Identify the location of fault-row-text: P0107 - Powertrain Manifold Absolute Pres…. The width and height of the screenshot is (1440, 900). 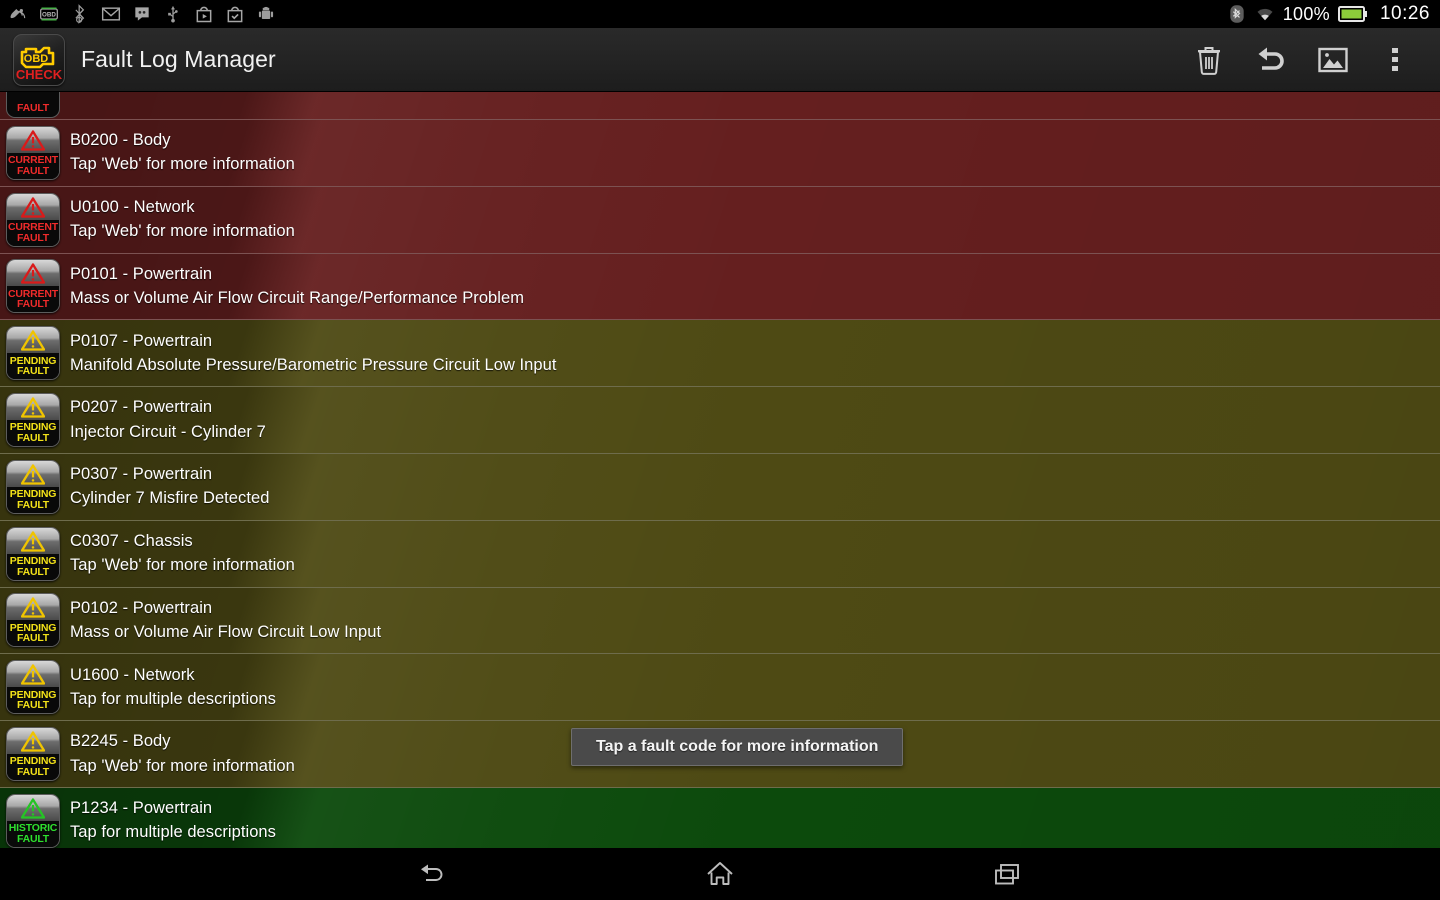
(313, 353).